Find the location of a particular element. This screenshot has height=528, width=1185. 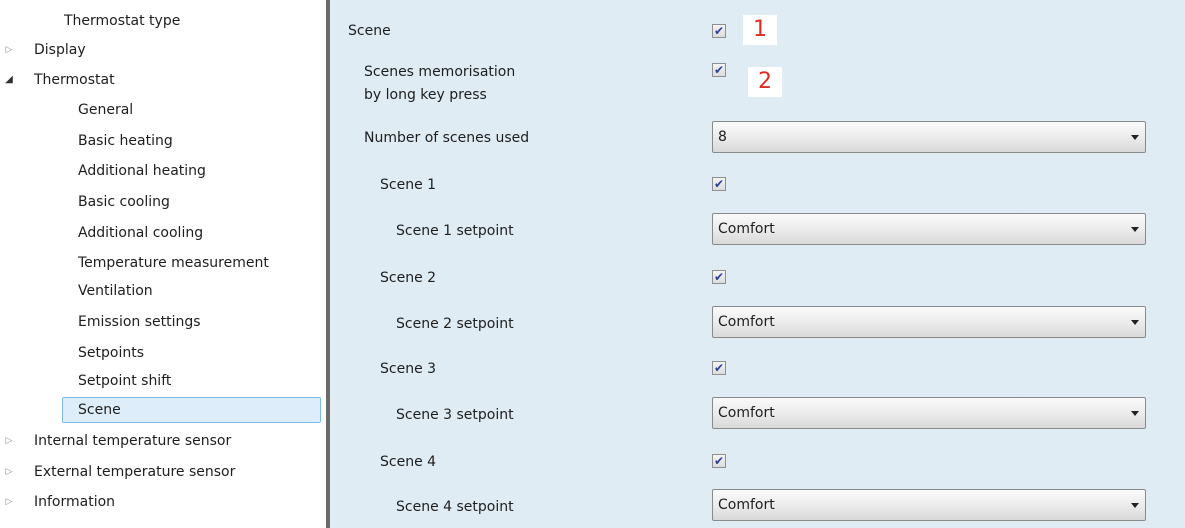

tree-item-emission-settings: Emission settings is located at coordinates (139, 322).